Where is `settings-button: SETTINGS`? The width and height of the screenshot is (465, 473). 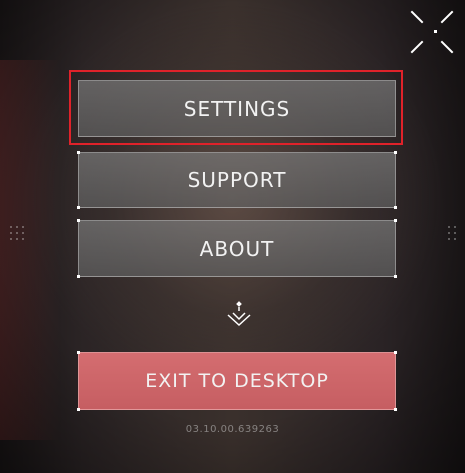
settings-button: SETTINGS is located at coordinates (237, 108).